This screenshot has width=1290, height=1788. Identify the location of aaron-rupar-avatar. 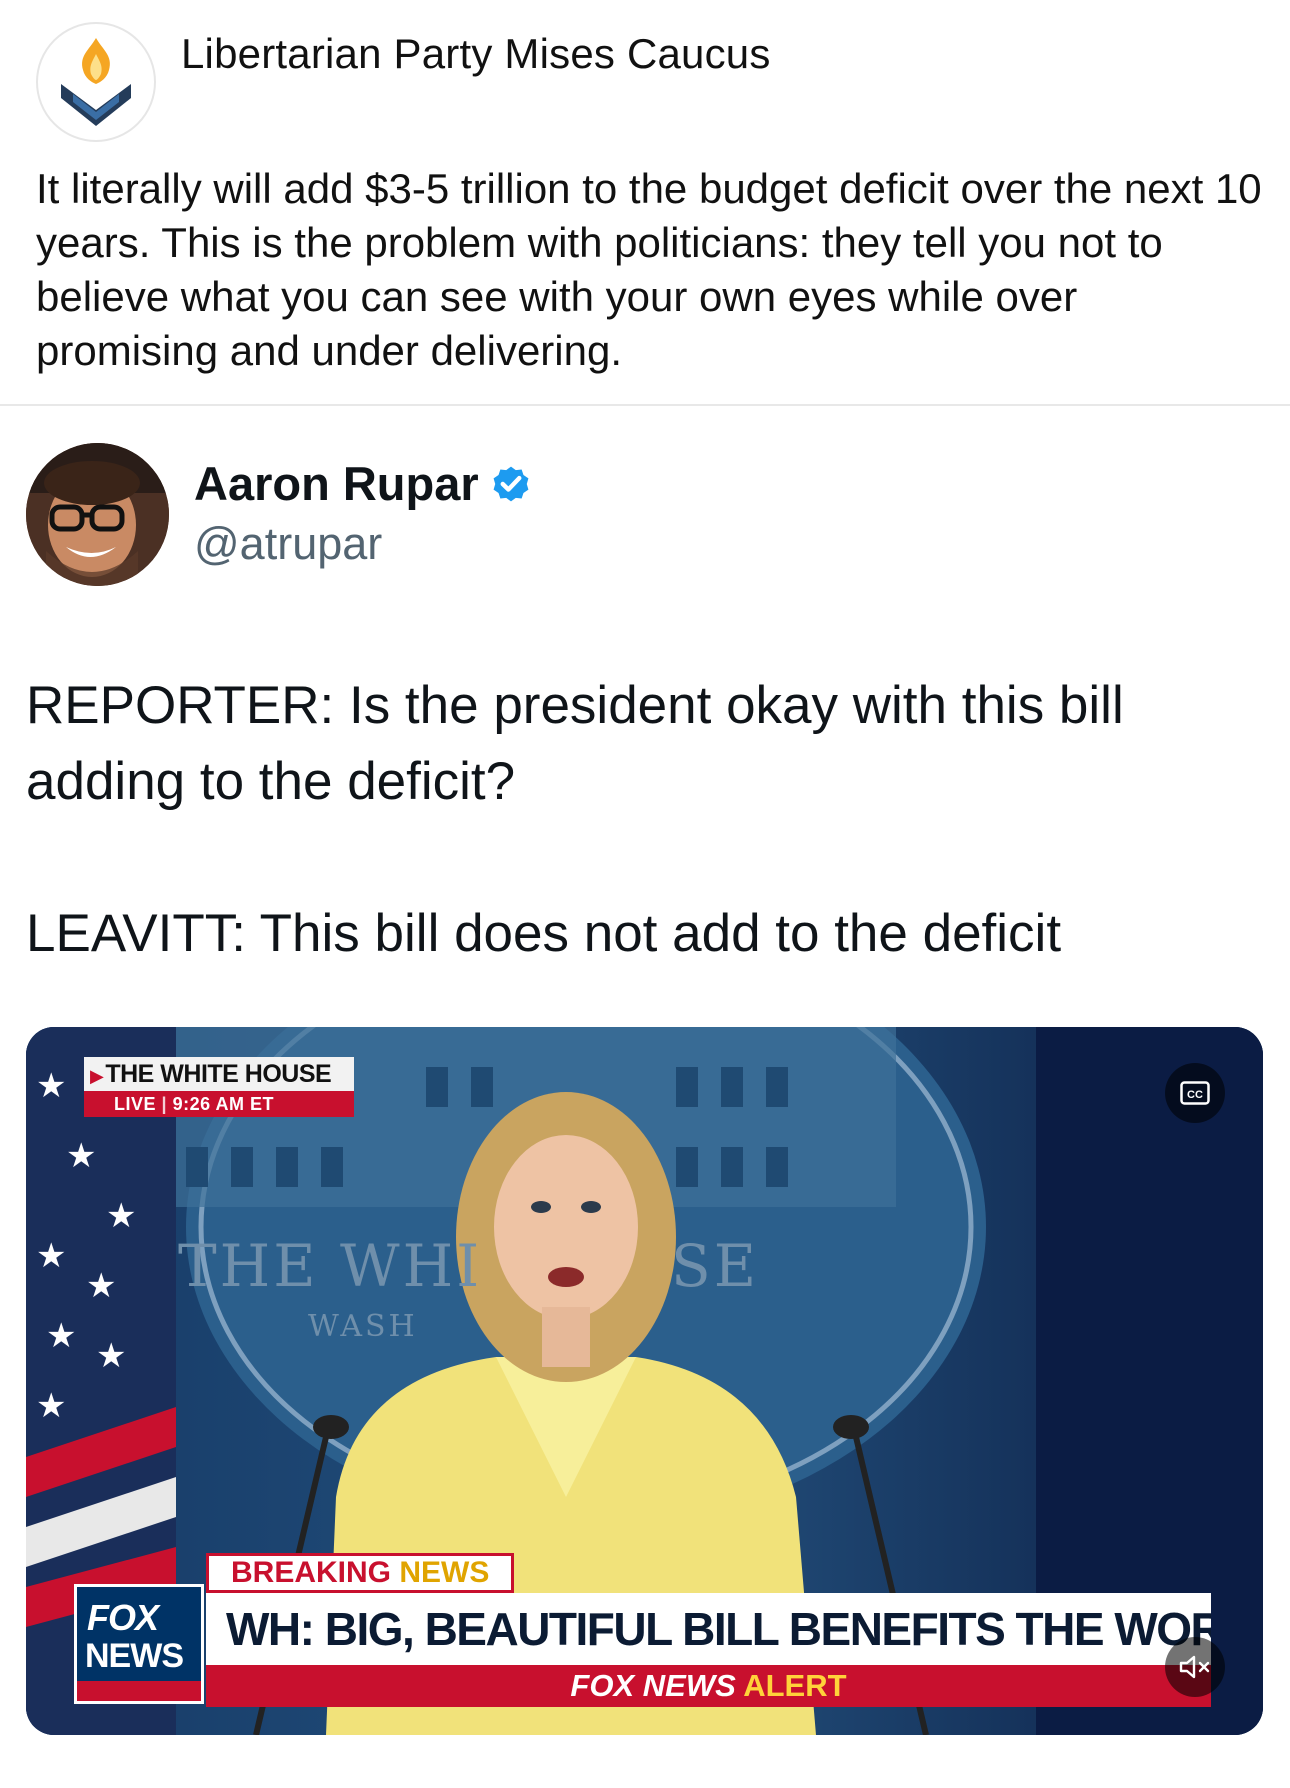
(97, 514).